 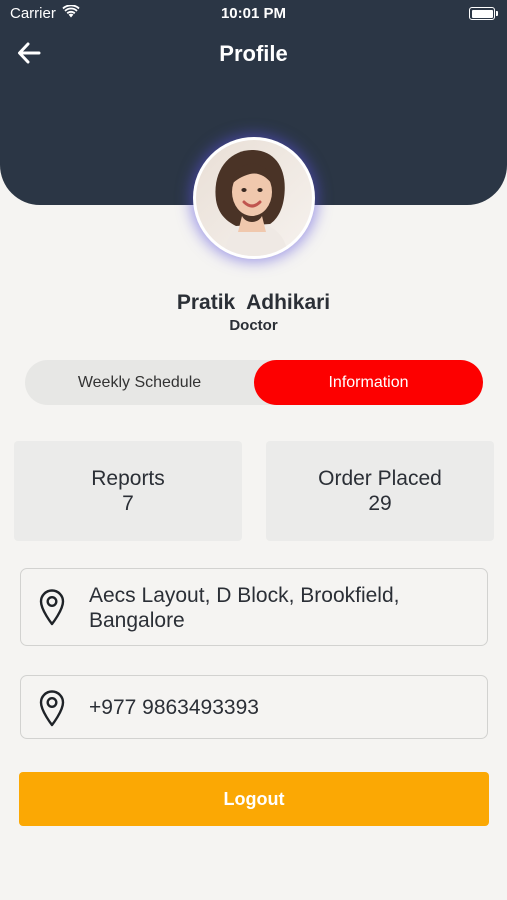 I want to click on orders-label: Order Placed, so click(x=380, y=478).